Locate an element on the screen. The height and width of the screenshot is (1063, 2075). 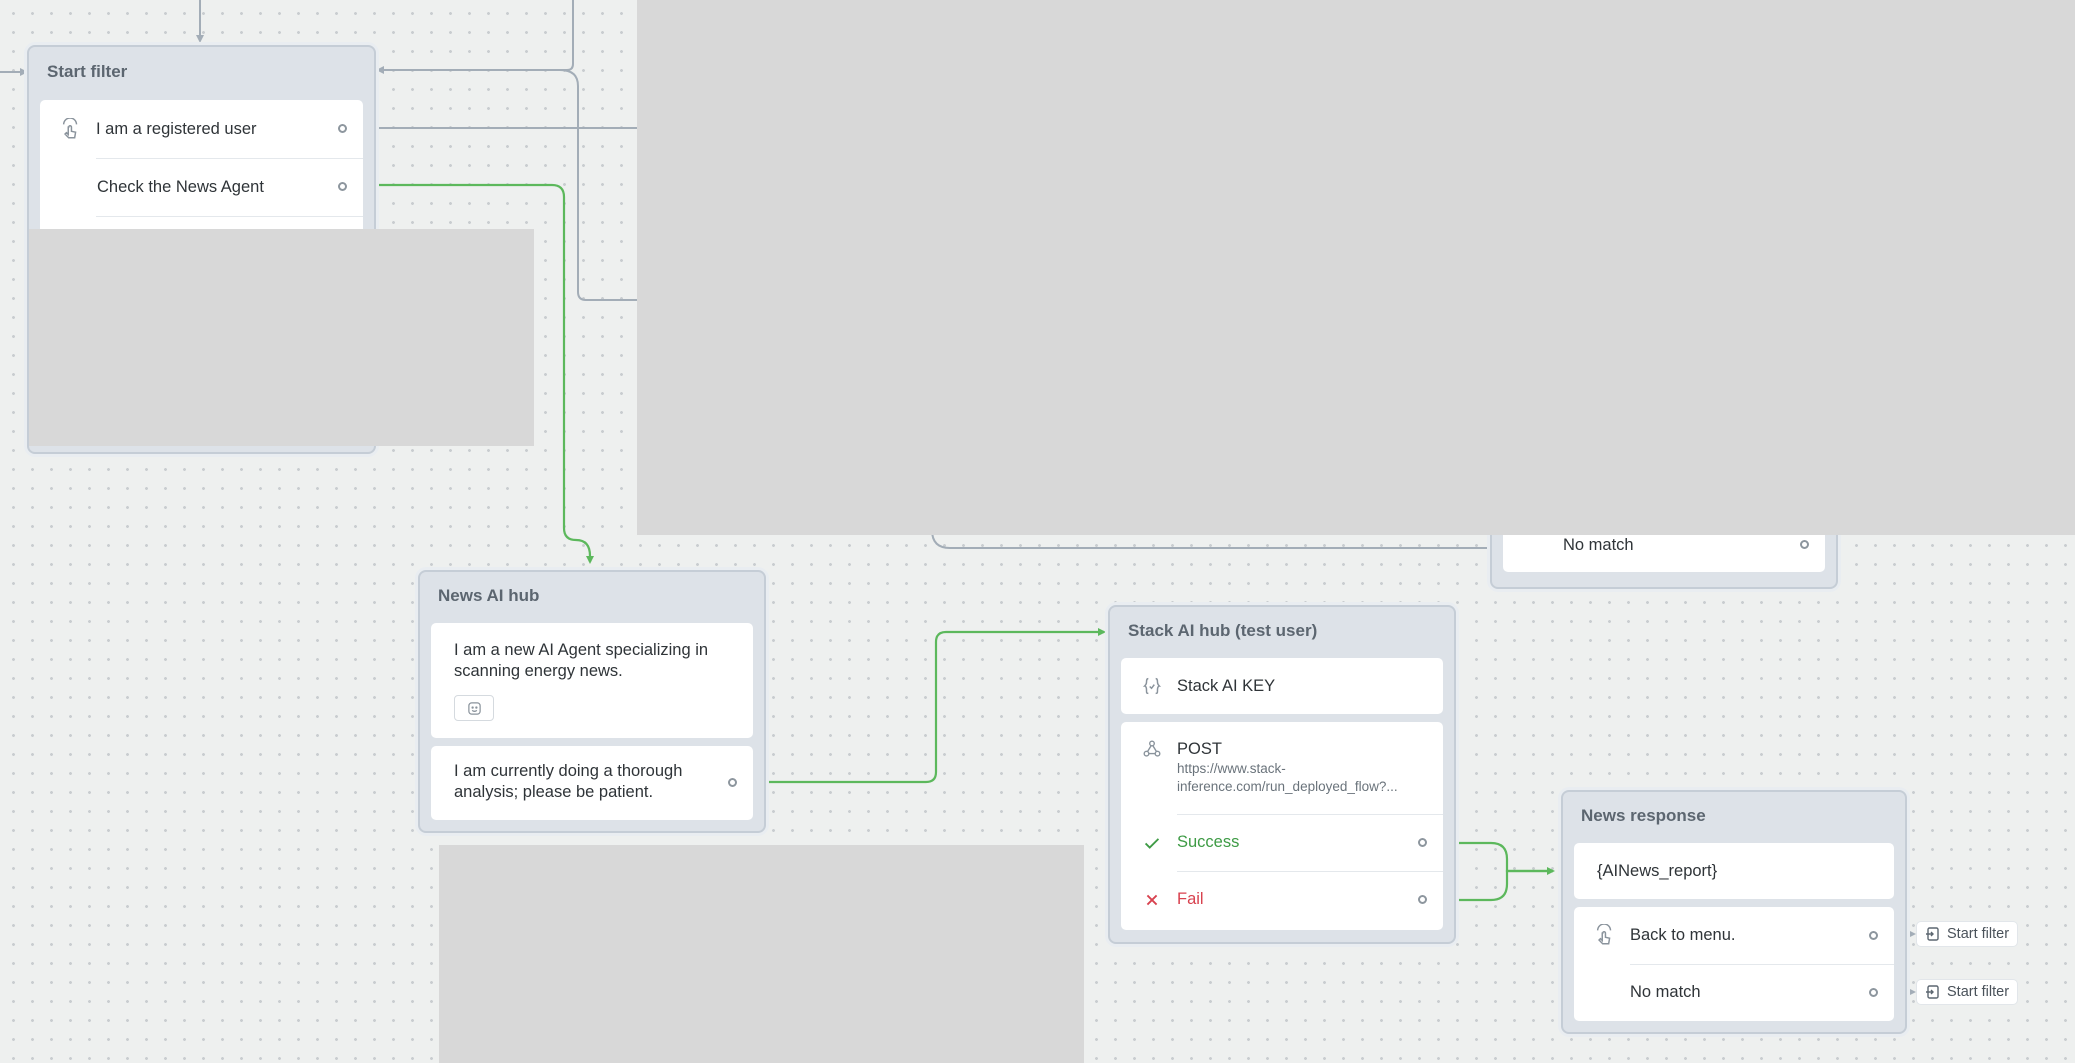
fail-label: Fail is located at coordinates (1190, 899).